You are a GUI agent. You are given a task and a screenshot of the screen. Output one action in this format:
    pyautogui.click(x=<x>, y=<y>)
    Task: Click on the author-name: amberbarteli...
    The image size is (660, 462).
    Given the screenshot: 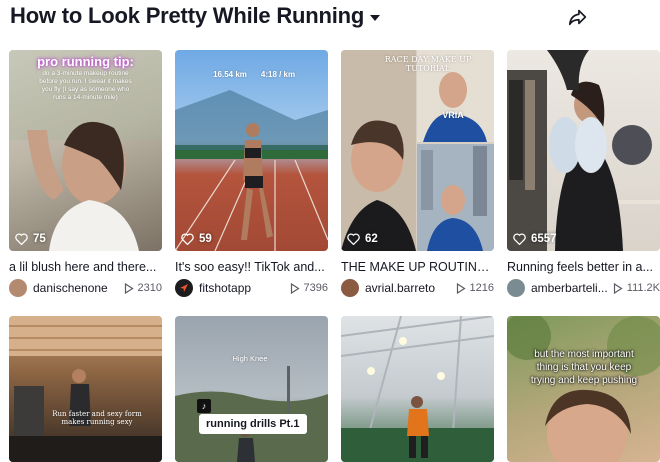 What is the action you would take?
    pyautogui.click(x=569, y=288)
    